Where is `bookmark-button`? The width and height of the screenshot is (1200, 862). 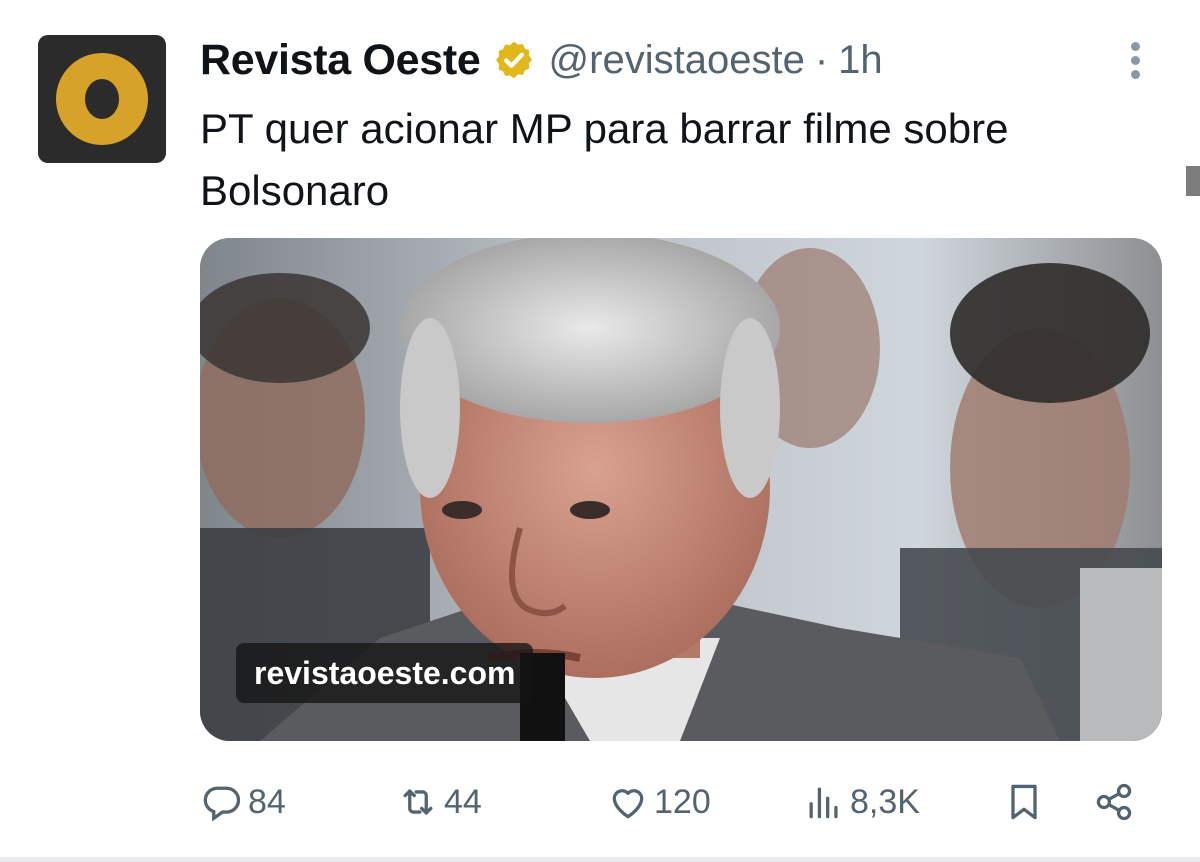 bookmark-button is located at coordinates (1024, 802).